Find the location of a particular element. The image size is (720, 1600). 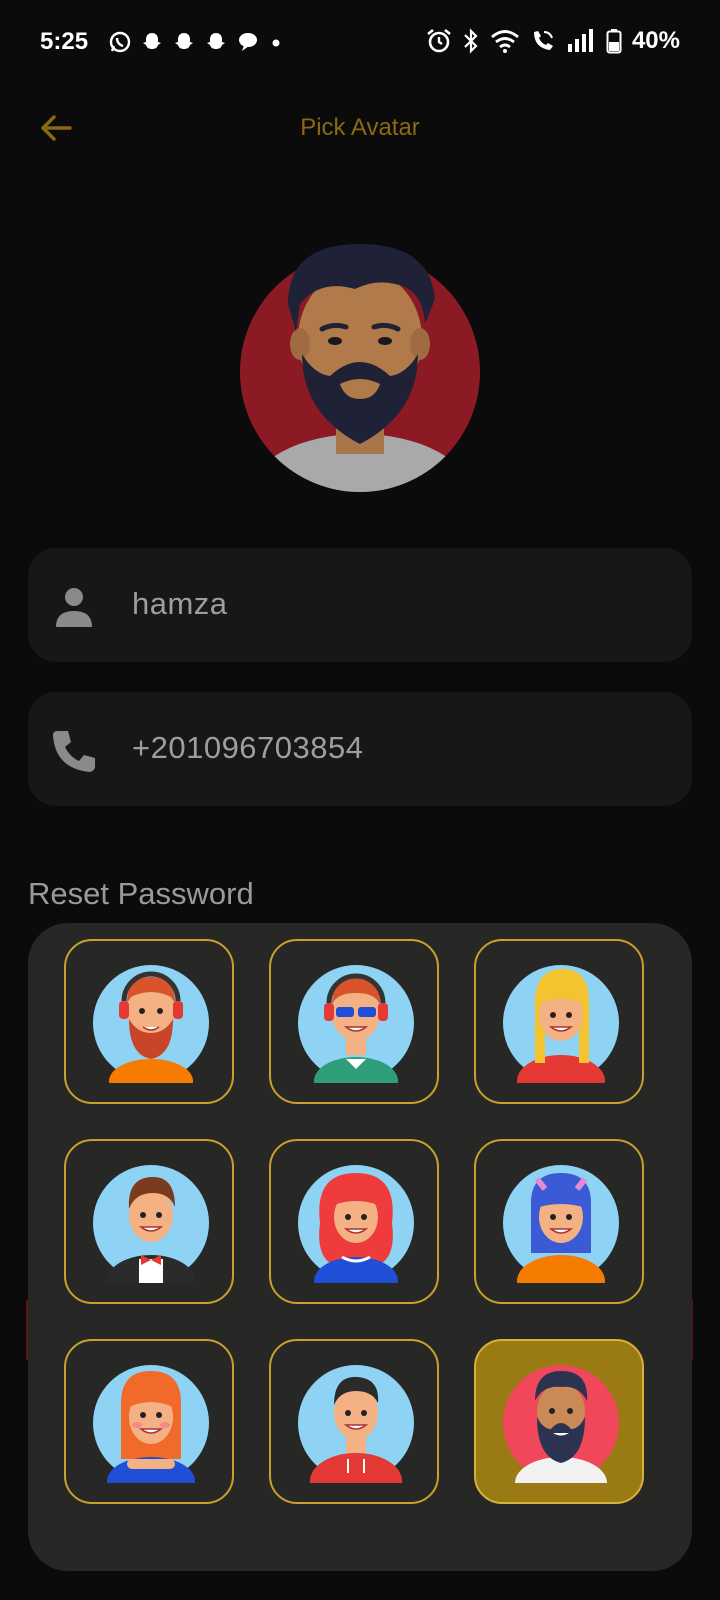

selected-avatar is located at coordinates (360, 369).